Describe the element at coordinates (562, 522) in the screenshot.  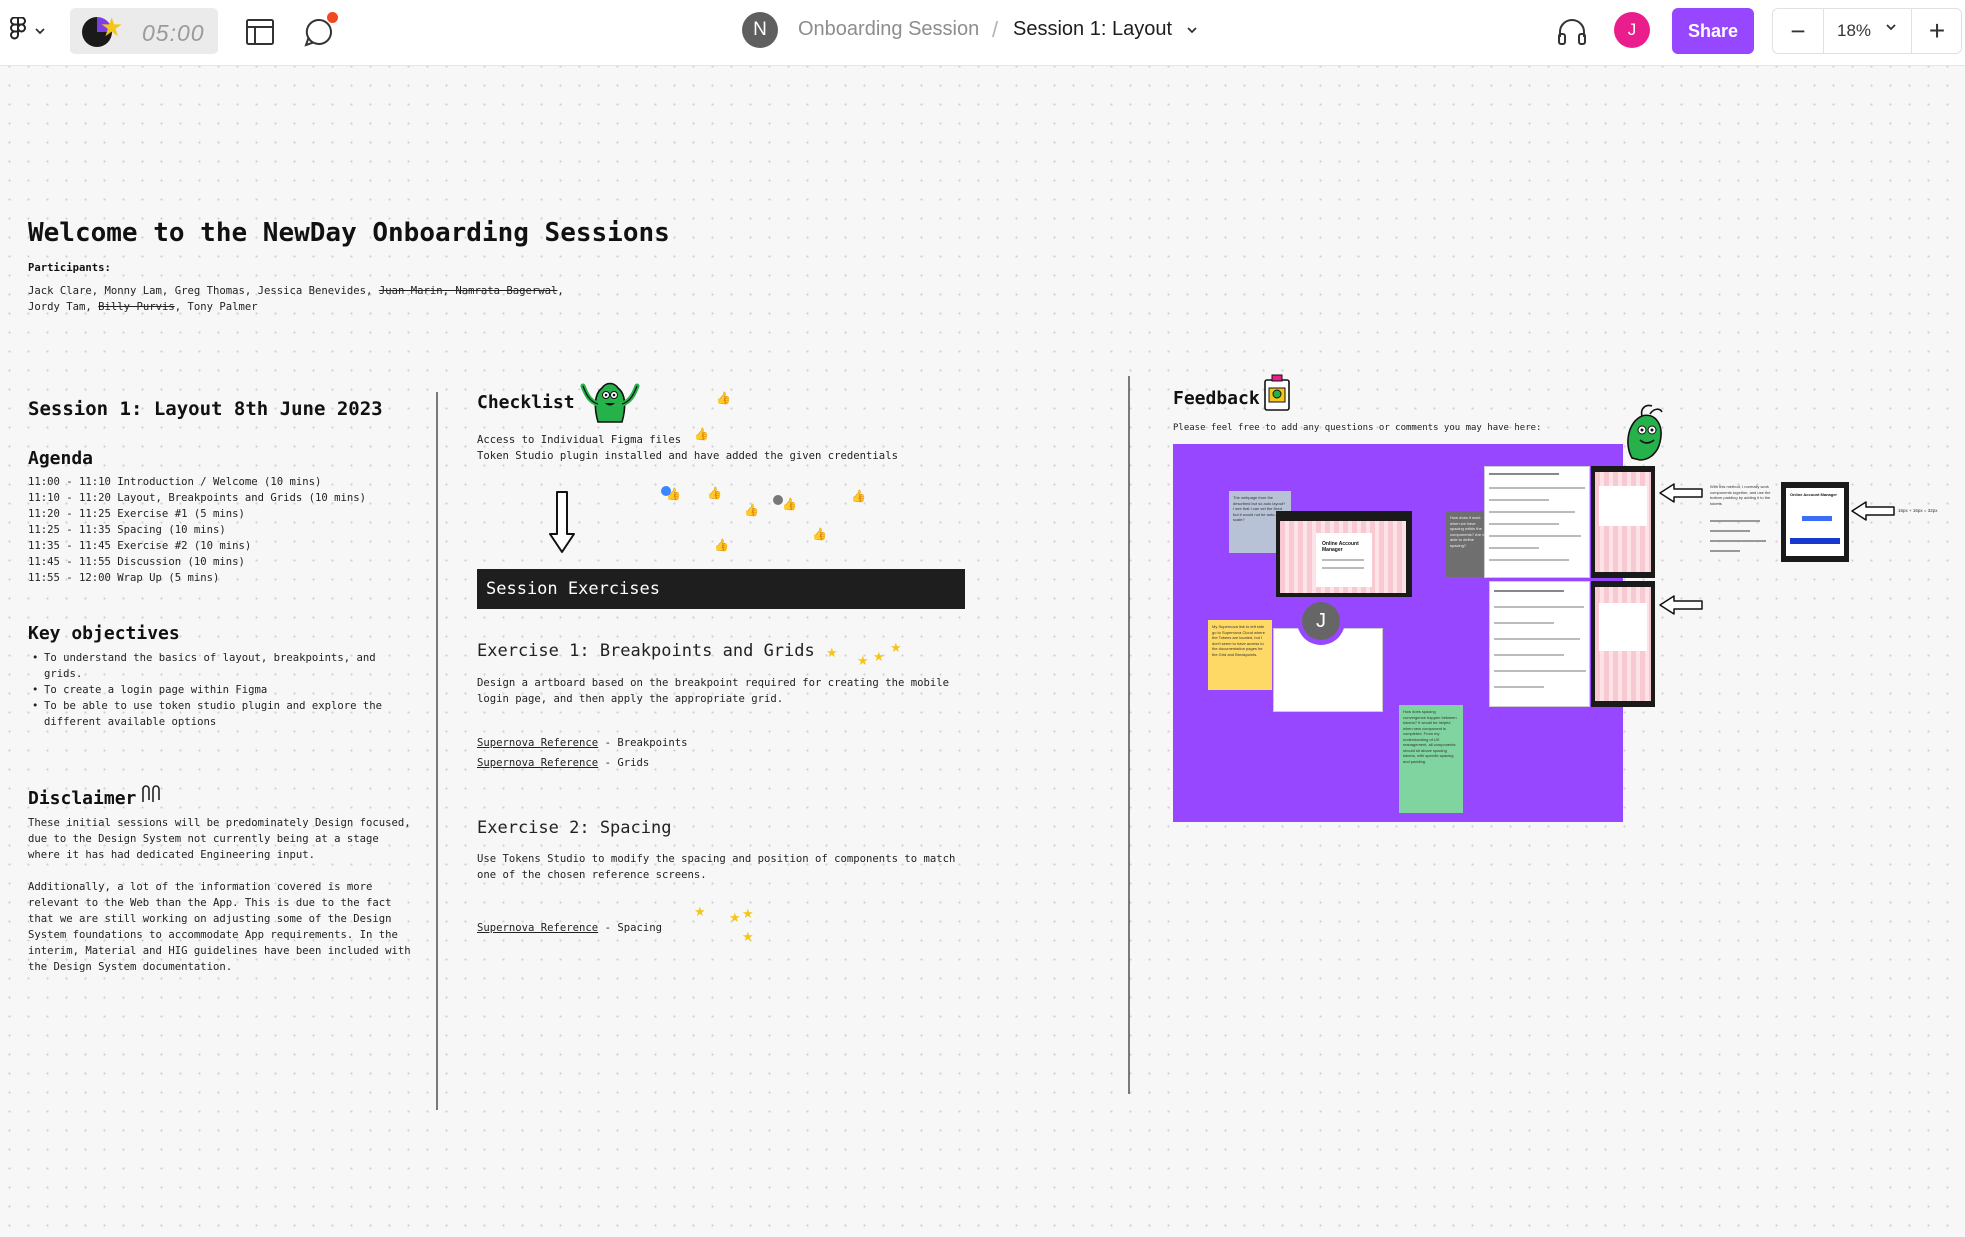
I see `arrow-down-icon` at that location.